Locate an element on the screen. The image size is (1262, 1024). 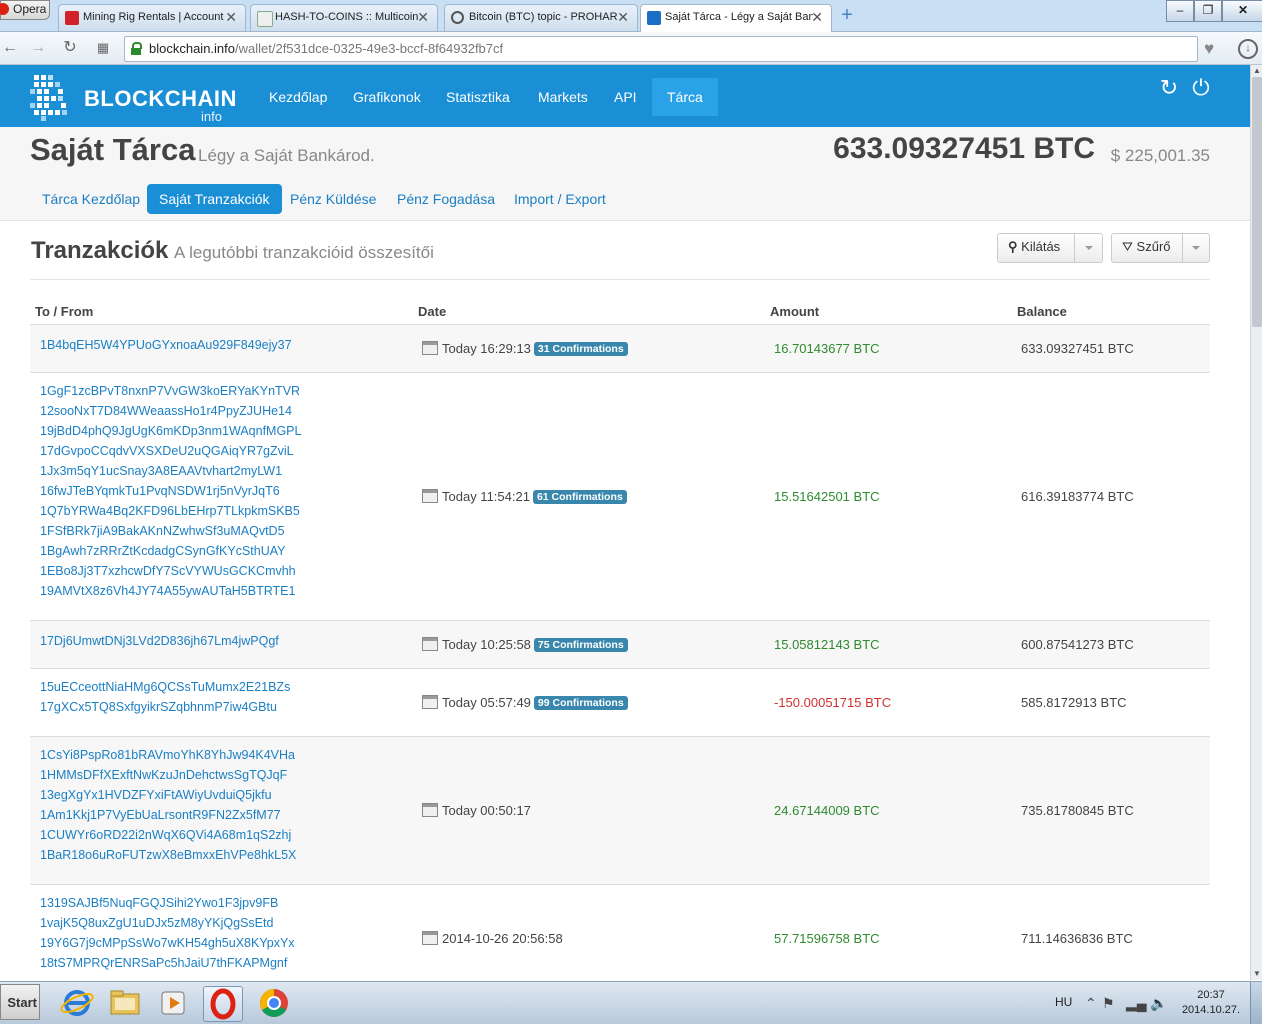
blockchain-logo: BLOCKCHAIN info is located at coordinates (133, 98).